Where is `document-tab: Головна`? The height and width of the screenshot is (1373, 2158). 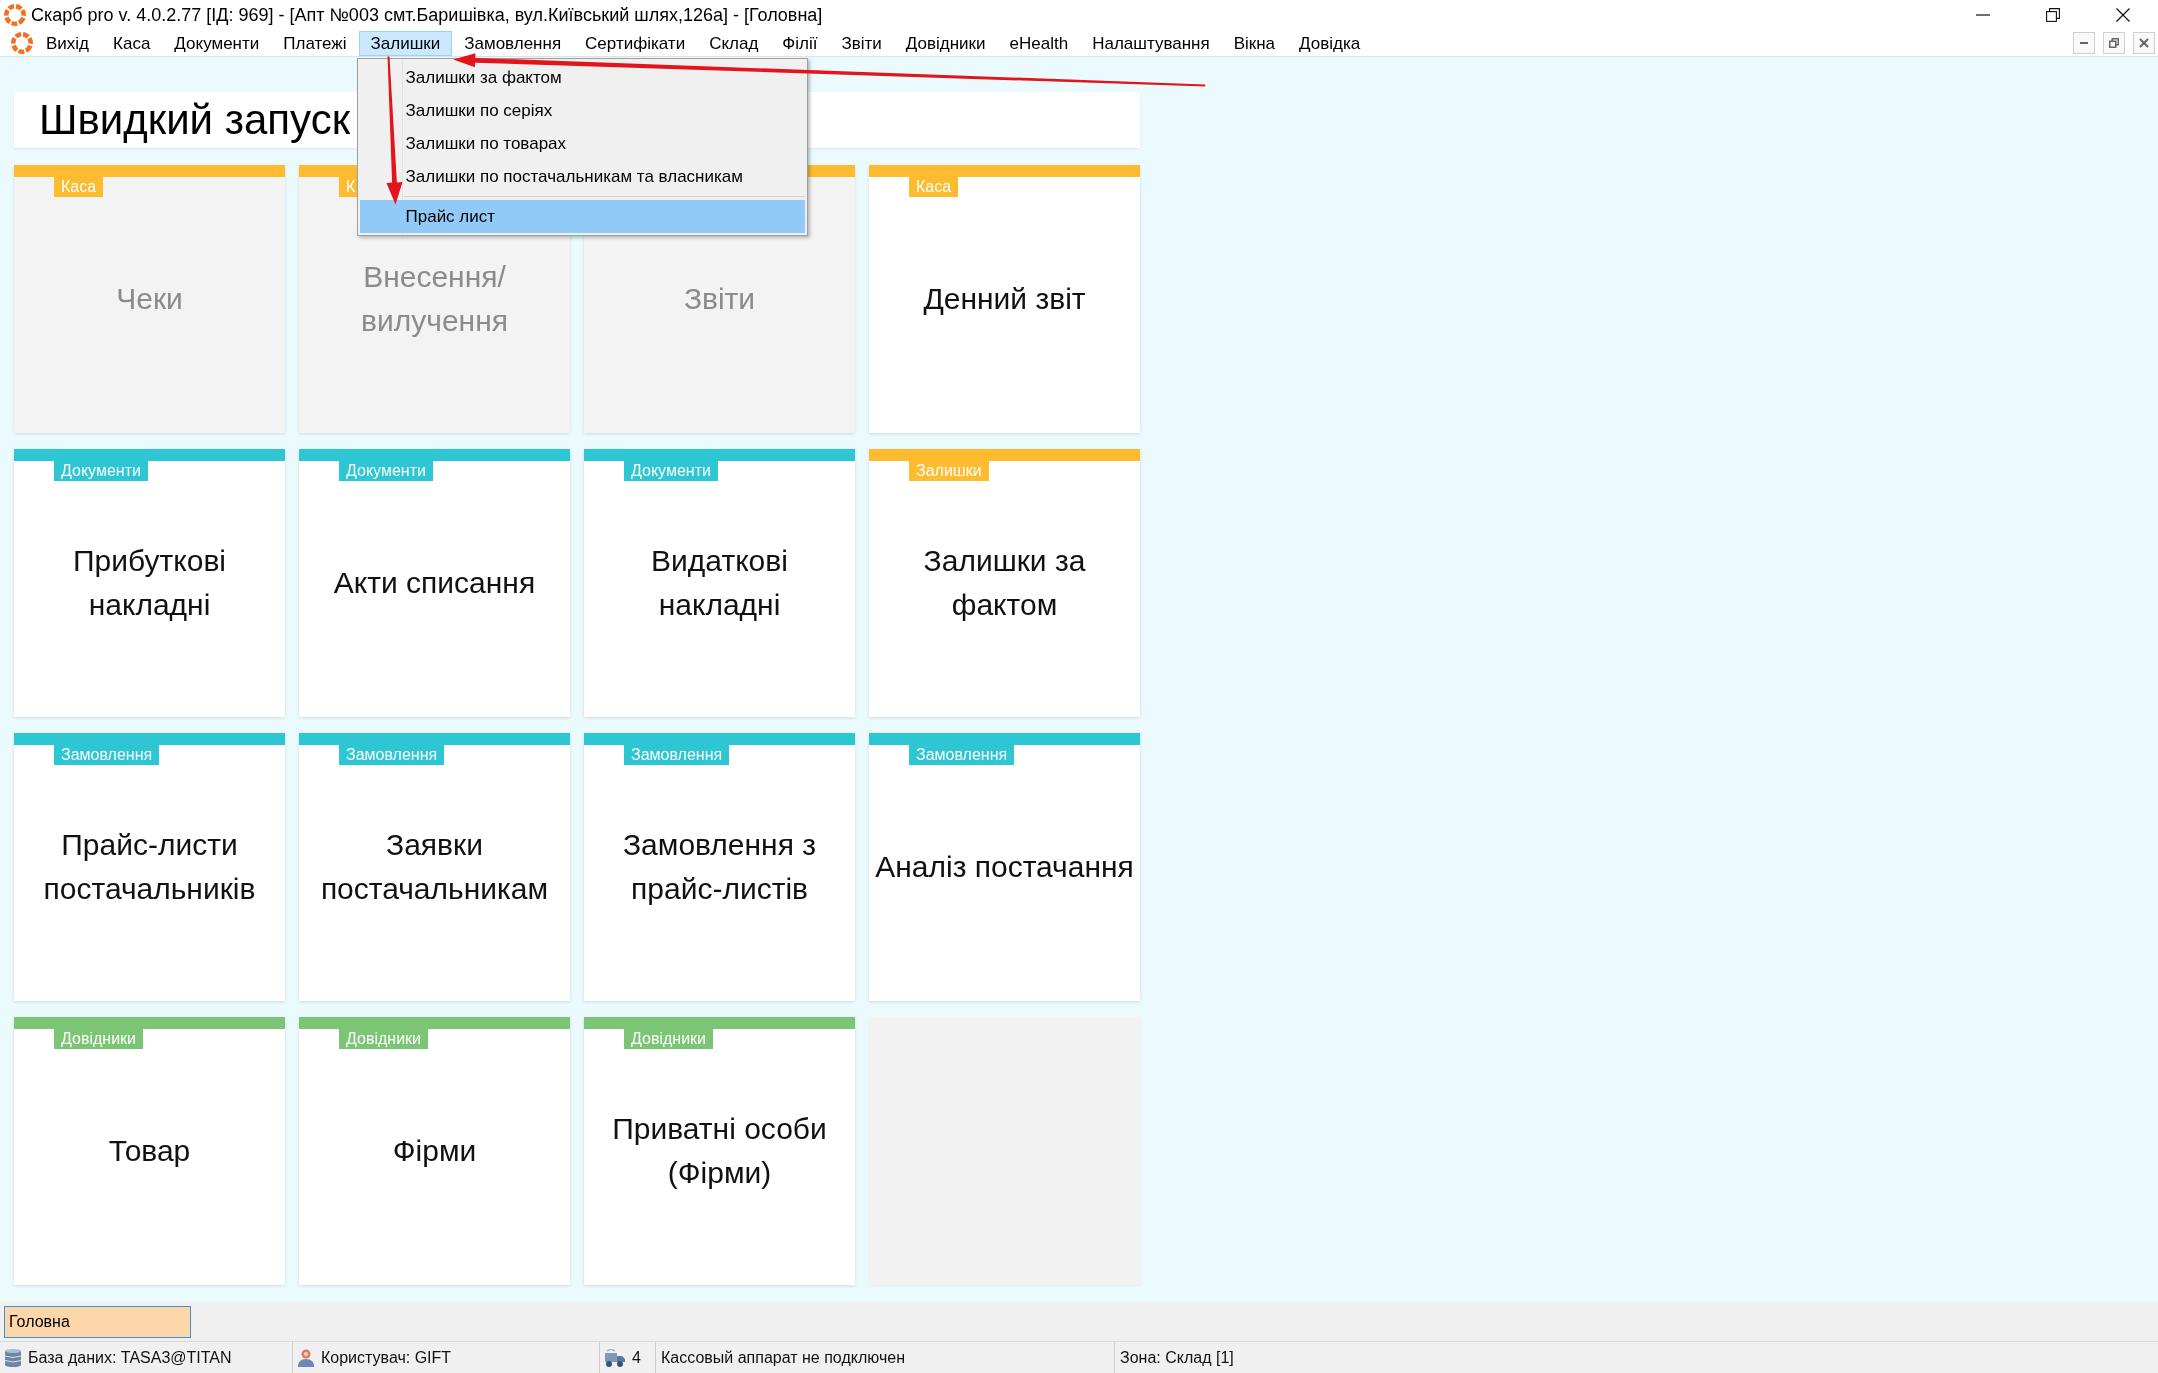
document-tab: Головна is located at coordinates (97, 1321).